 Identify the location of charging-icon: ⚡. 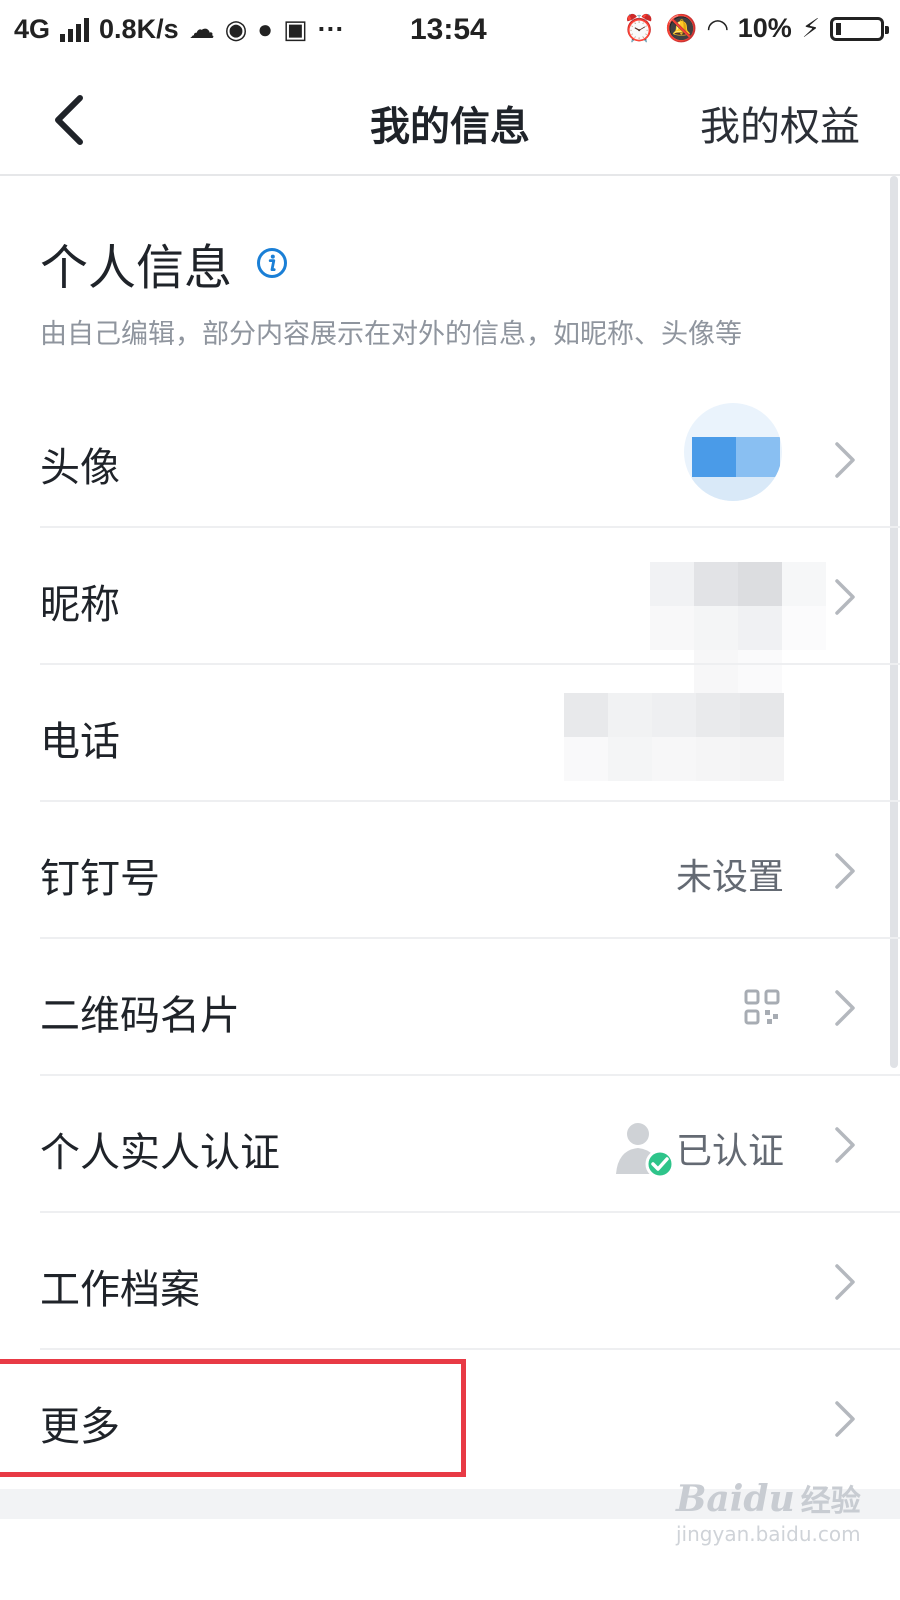
(810, 28).